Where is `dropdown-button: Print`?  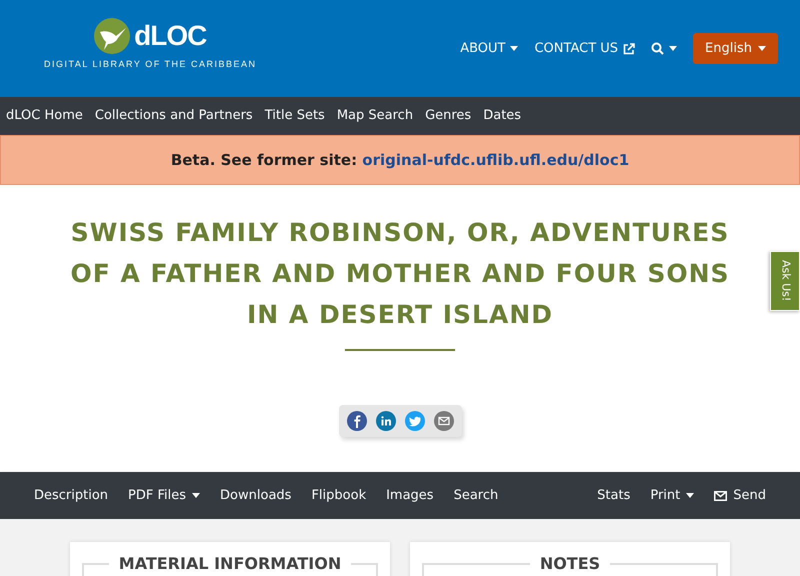
dropdown-button: Print is located at coordinates (672, 496).